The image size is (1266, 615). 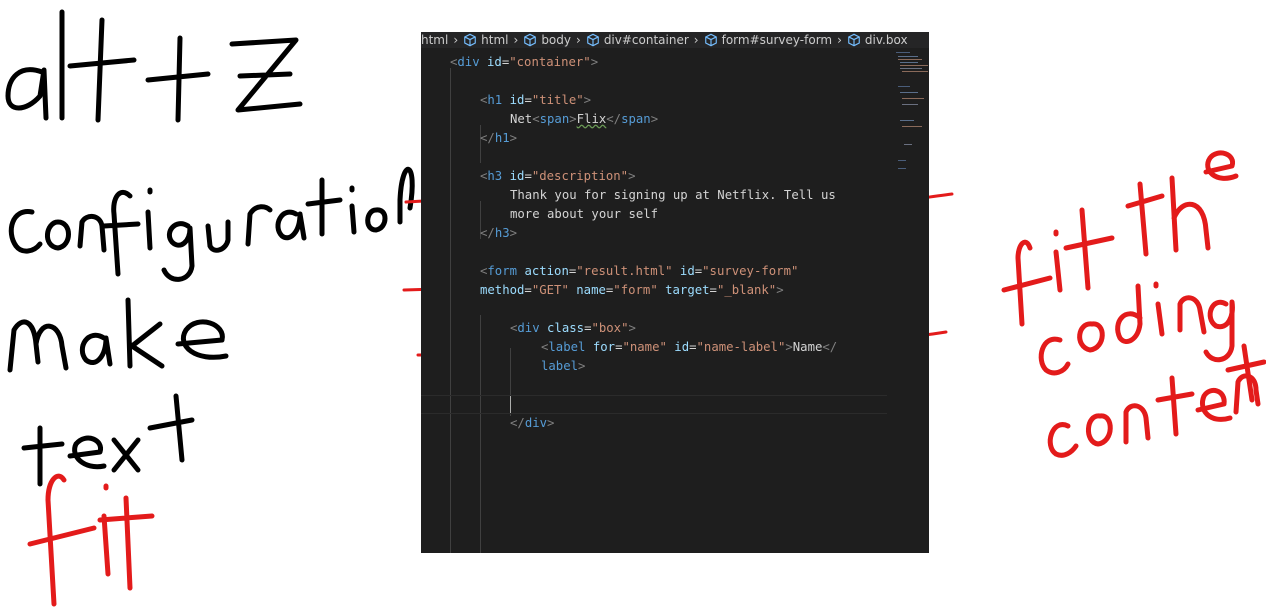 I want to click on code-line: <label for="name" id="name-label">Name</, so click(x=689, y=347).